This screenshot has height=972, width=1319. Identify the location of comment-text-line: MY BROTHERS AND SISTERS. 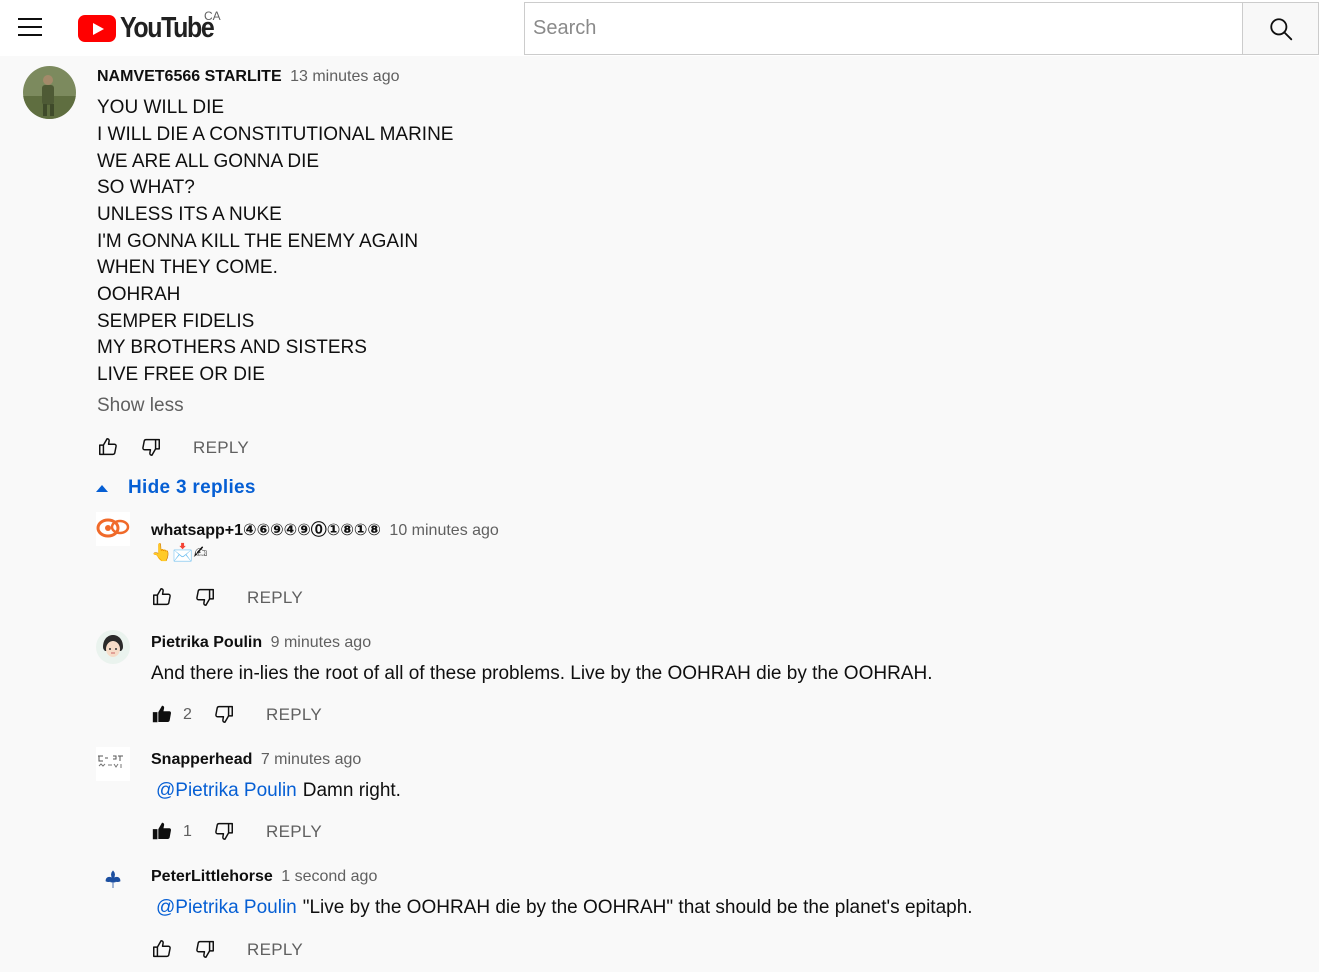
(232, 347).